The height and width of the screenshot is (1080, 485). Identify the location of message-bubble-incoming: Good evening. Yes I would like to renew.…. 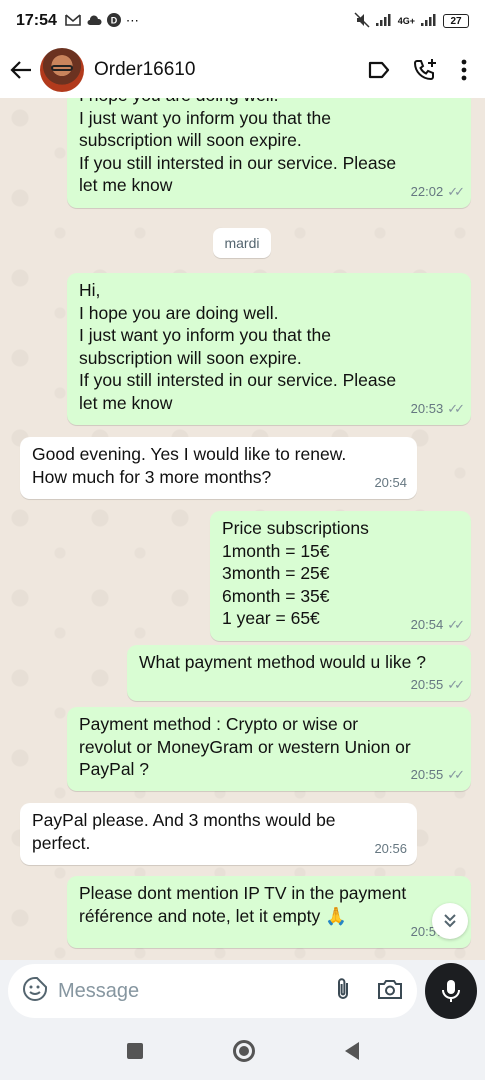
(218, 468).